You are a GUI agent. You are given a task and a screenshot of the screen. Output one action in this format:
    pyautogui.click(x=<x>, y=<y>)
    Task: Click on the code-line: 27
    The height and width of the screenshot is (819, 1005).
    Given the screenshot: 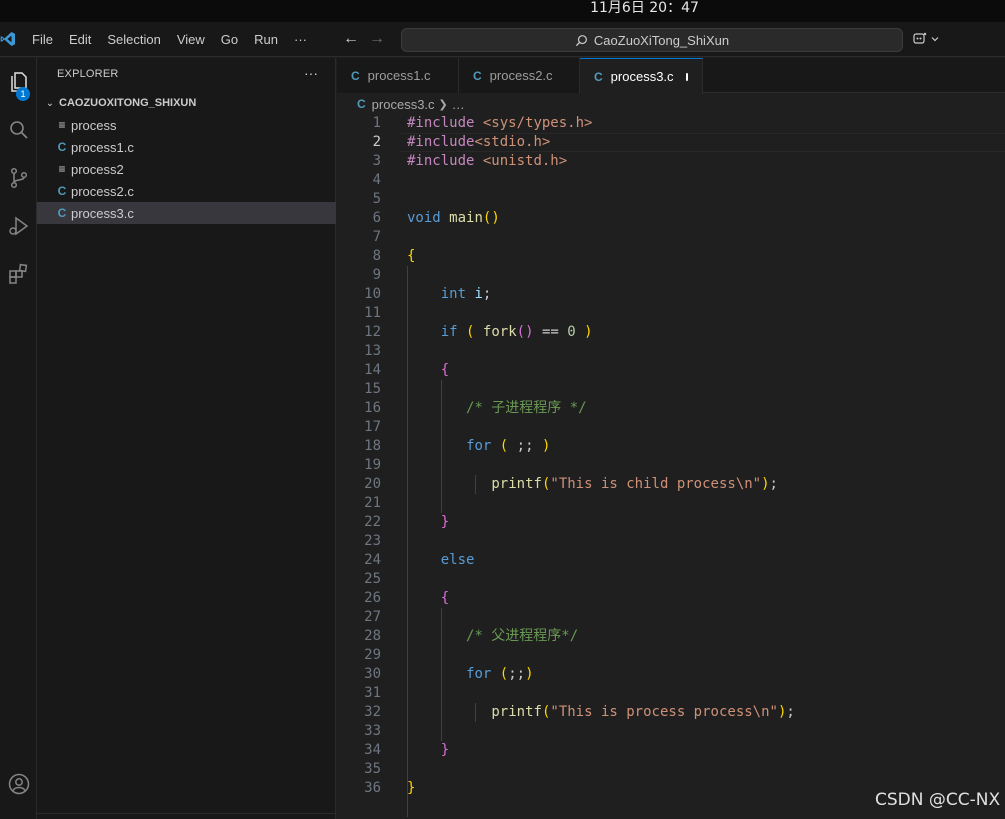 What is the action you would take?
    pyautogui.click(x=671, y=617)
    